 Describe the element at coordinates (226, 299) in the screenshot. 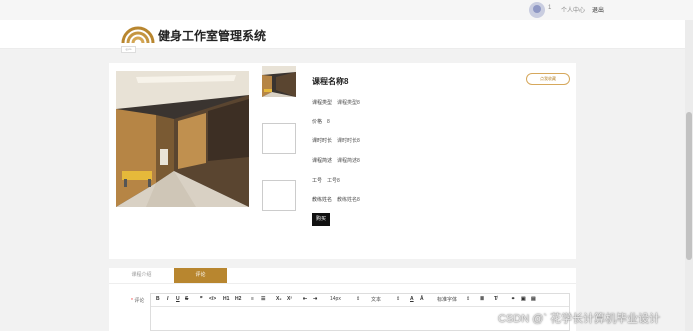

I see `heading1-button: H1` at that location.